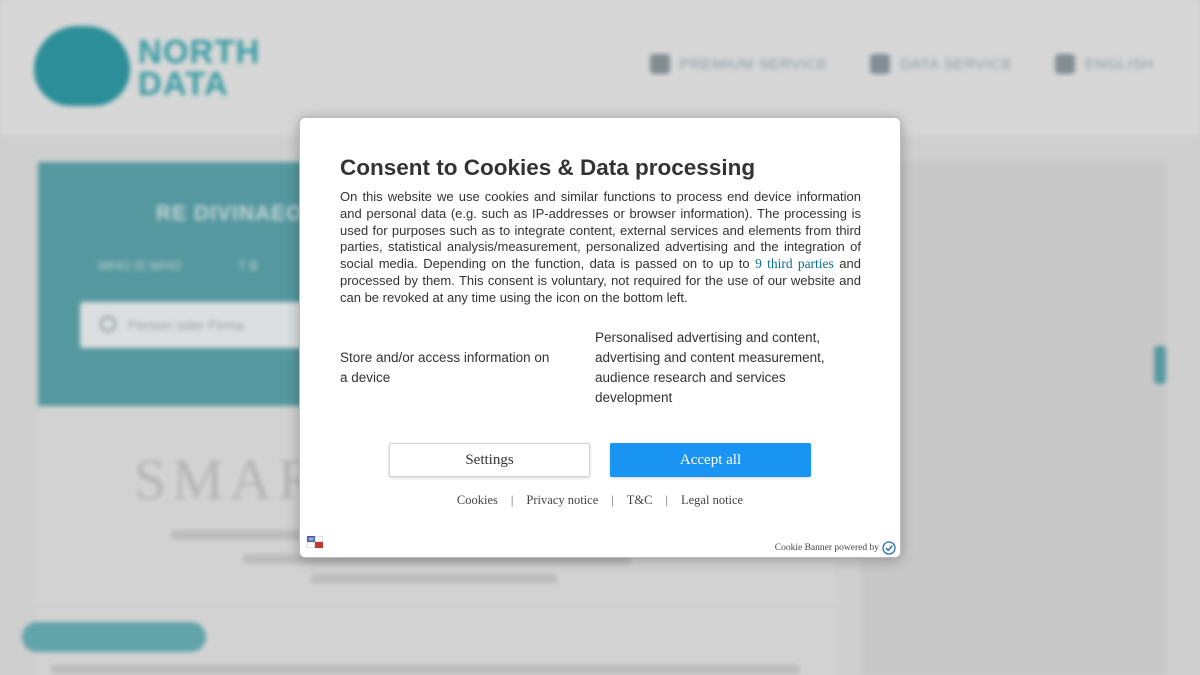  Describe the element at coordinates (826, 548) in the screenshot. I see `powered-by-text: Cookie Banner powered by` at that location.